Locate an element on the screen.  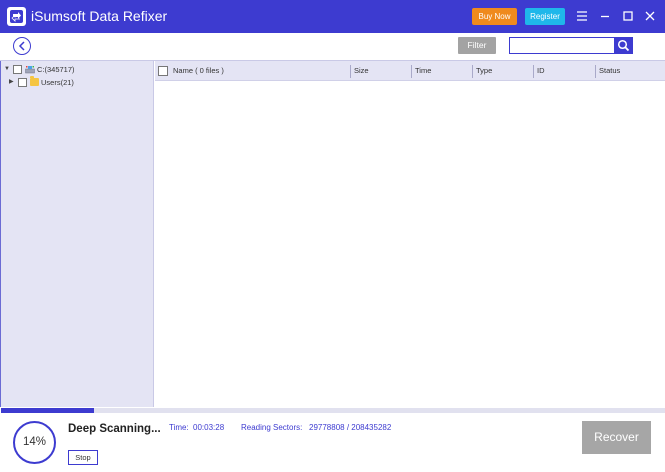
tree-item-label: C:(345717) is located at coordinates (56, 69).